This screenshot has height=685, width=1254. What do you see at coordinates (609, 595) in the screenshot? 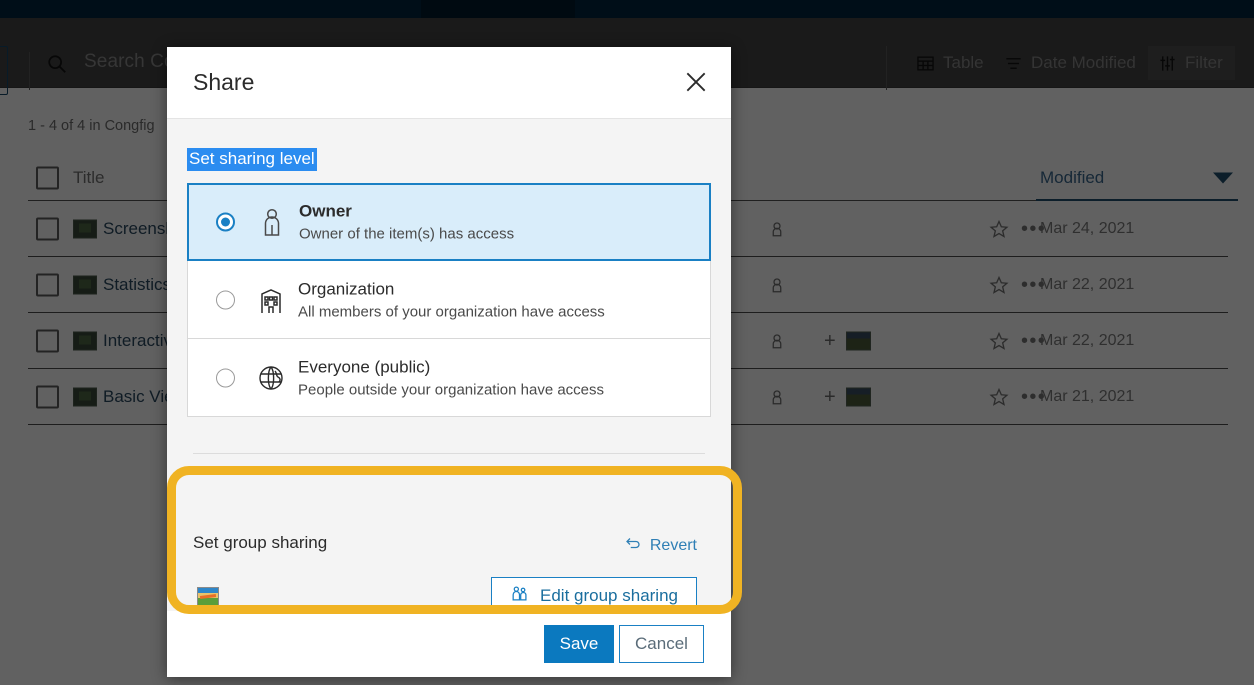
I see `edit-group-sharing-label: Edit group sharing` at bounding box center [609, 595].